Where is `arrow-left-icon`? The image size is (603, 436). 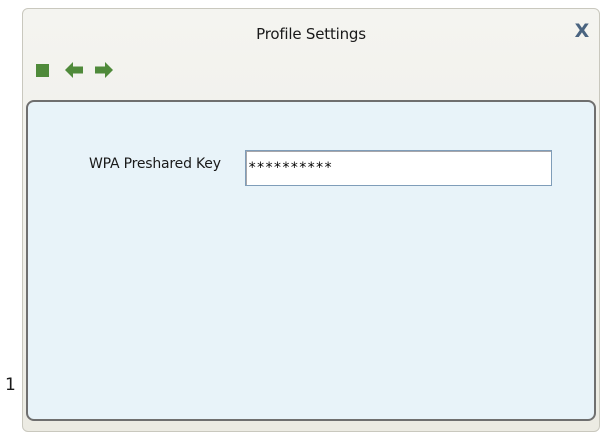
arrow-left-icon is located at coordinates (74, 70).